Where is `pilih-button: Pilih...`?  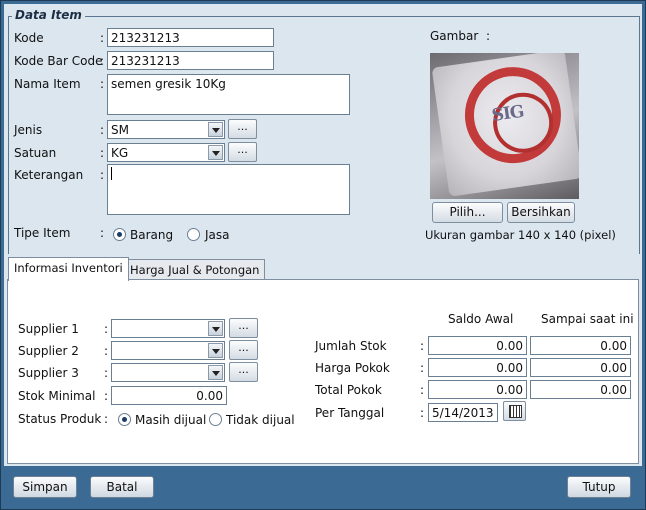
pilih-button: Pilih... is located at coordinates (467, 212).